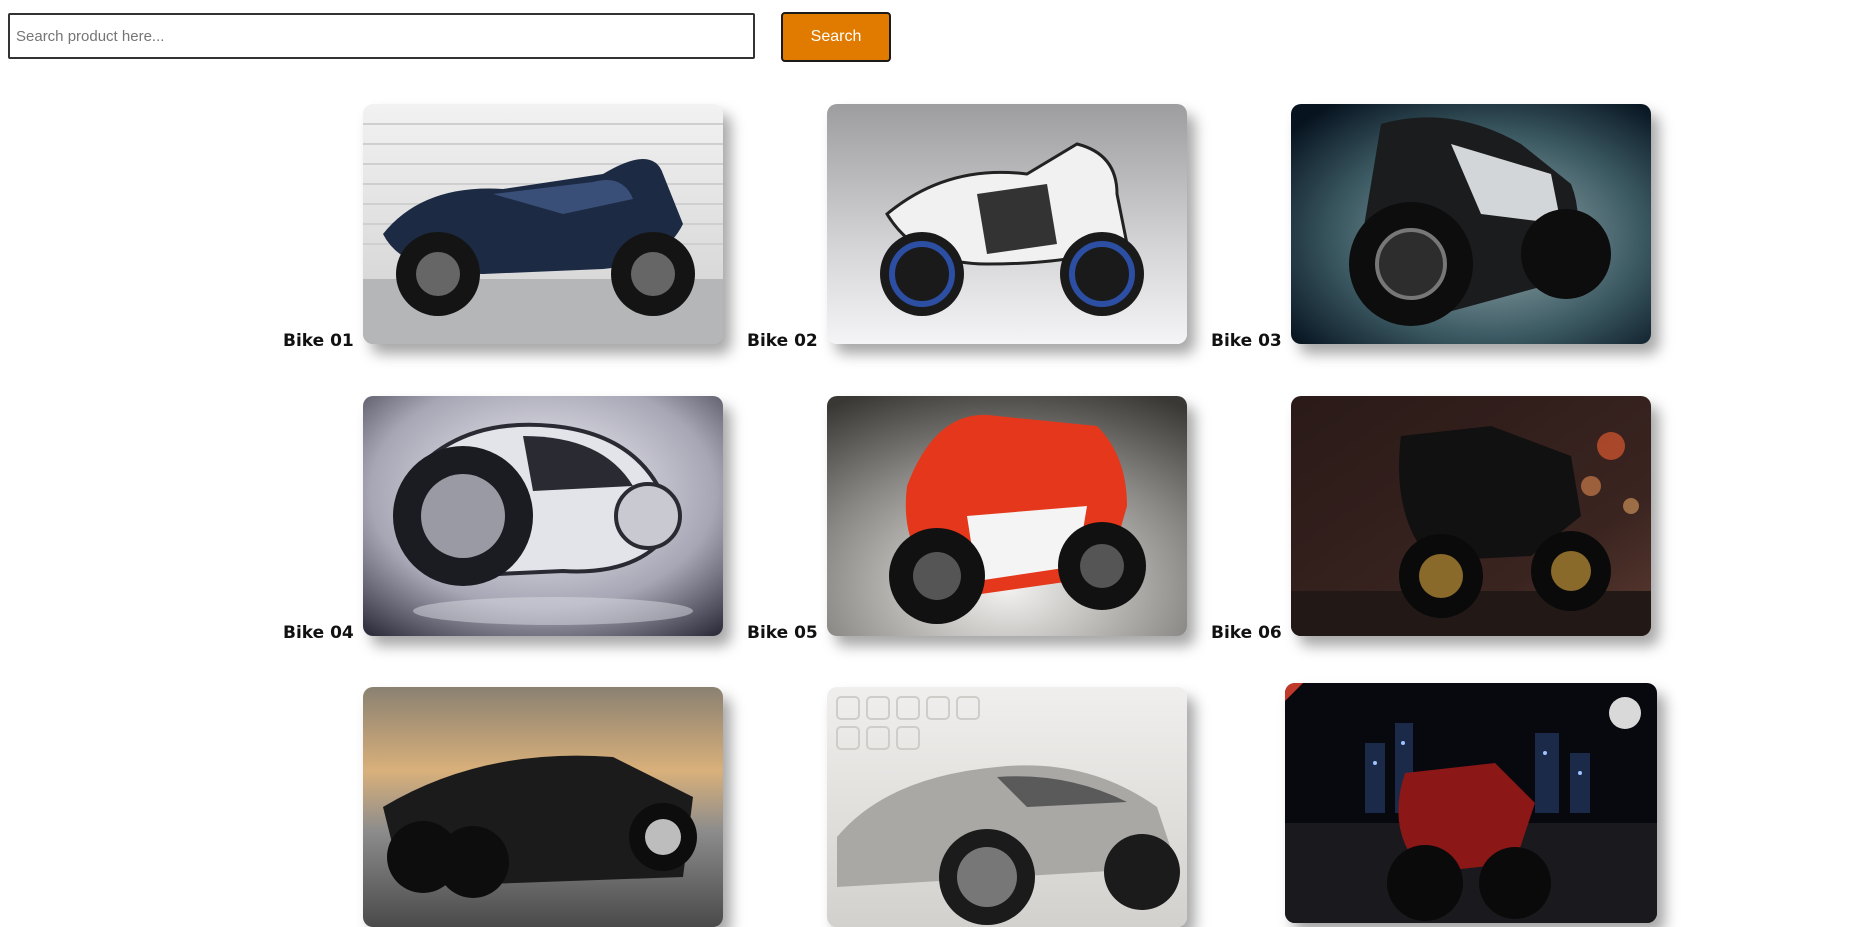 The height and width of the screenshot is (927, 1850). What do you see at coordinates (318, 633) in the screenshot?
I see `product-label: Bike 04` at bounding box center [318, 633].